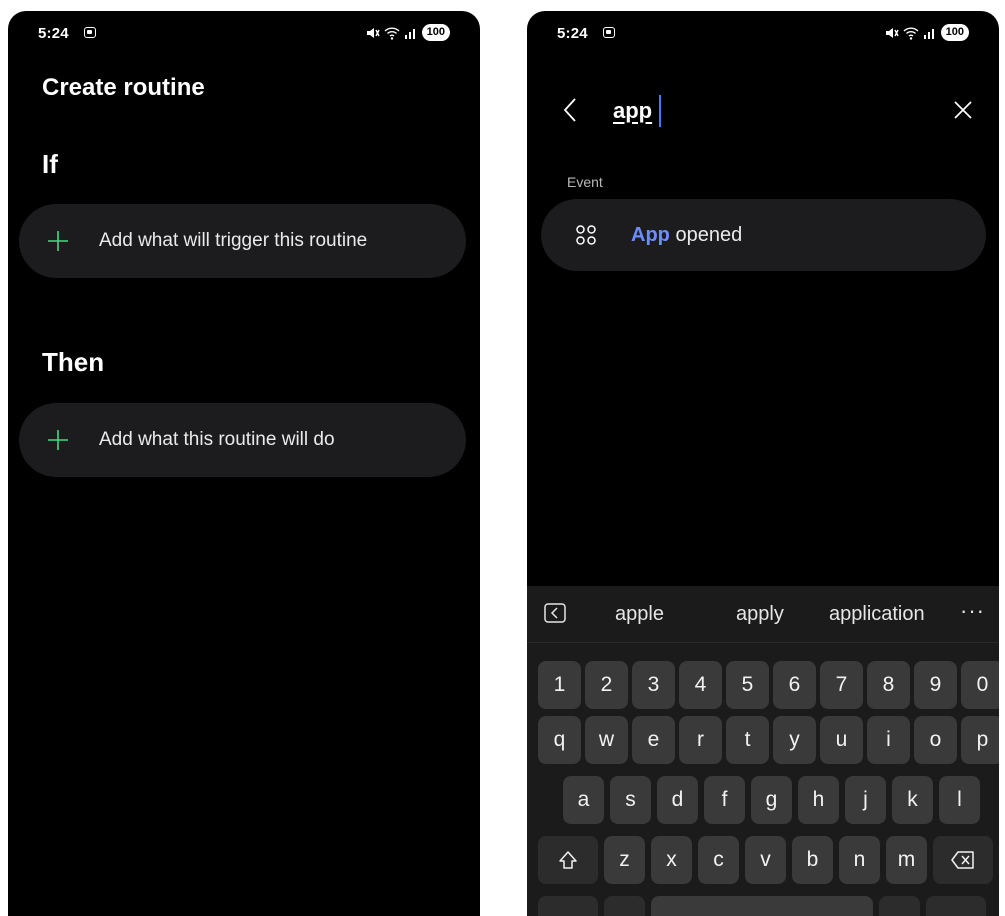 The image size is (1005, 916). Describe the element at coordinates (912, 800) in the screenshot. I see `key: k` at that location.